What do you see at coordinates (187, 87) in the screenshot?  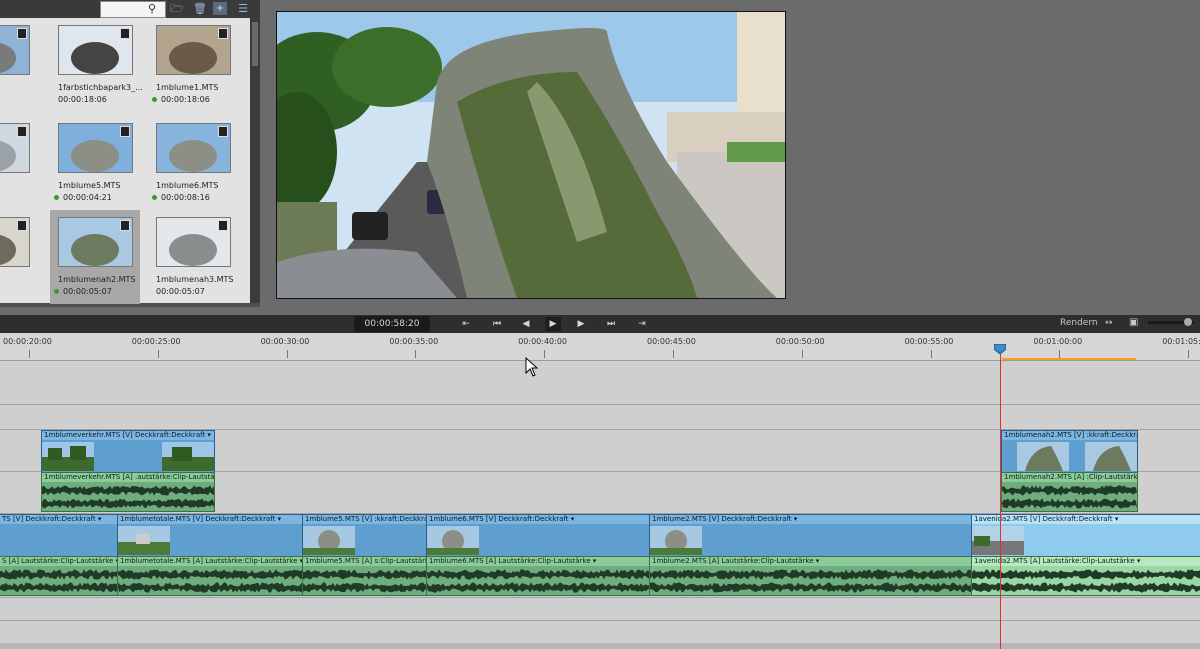 I see `media-name: 1mblume1.MTS` at bounding box center [187, 87].